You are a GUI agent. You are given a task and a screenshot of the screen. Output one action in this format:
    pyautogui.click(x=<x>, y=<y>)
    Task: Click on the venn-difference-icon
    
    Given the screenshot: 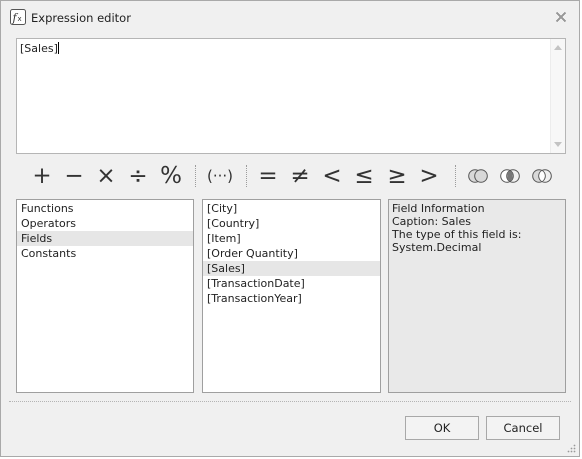 What is the action you would take?
    pyautogui.click(x=542, y=176)
    